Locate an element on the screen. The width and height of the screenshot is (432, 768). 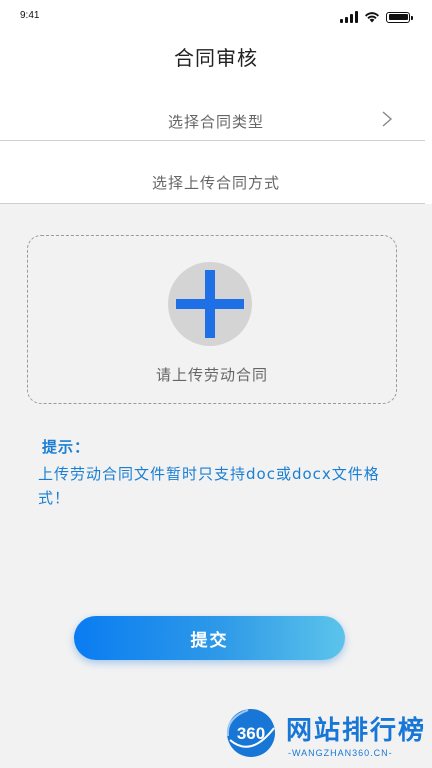
status-bar: 9:41 is located at coordinates (216, 18).